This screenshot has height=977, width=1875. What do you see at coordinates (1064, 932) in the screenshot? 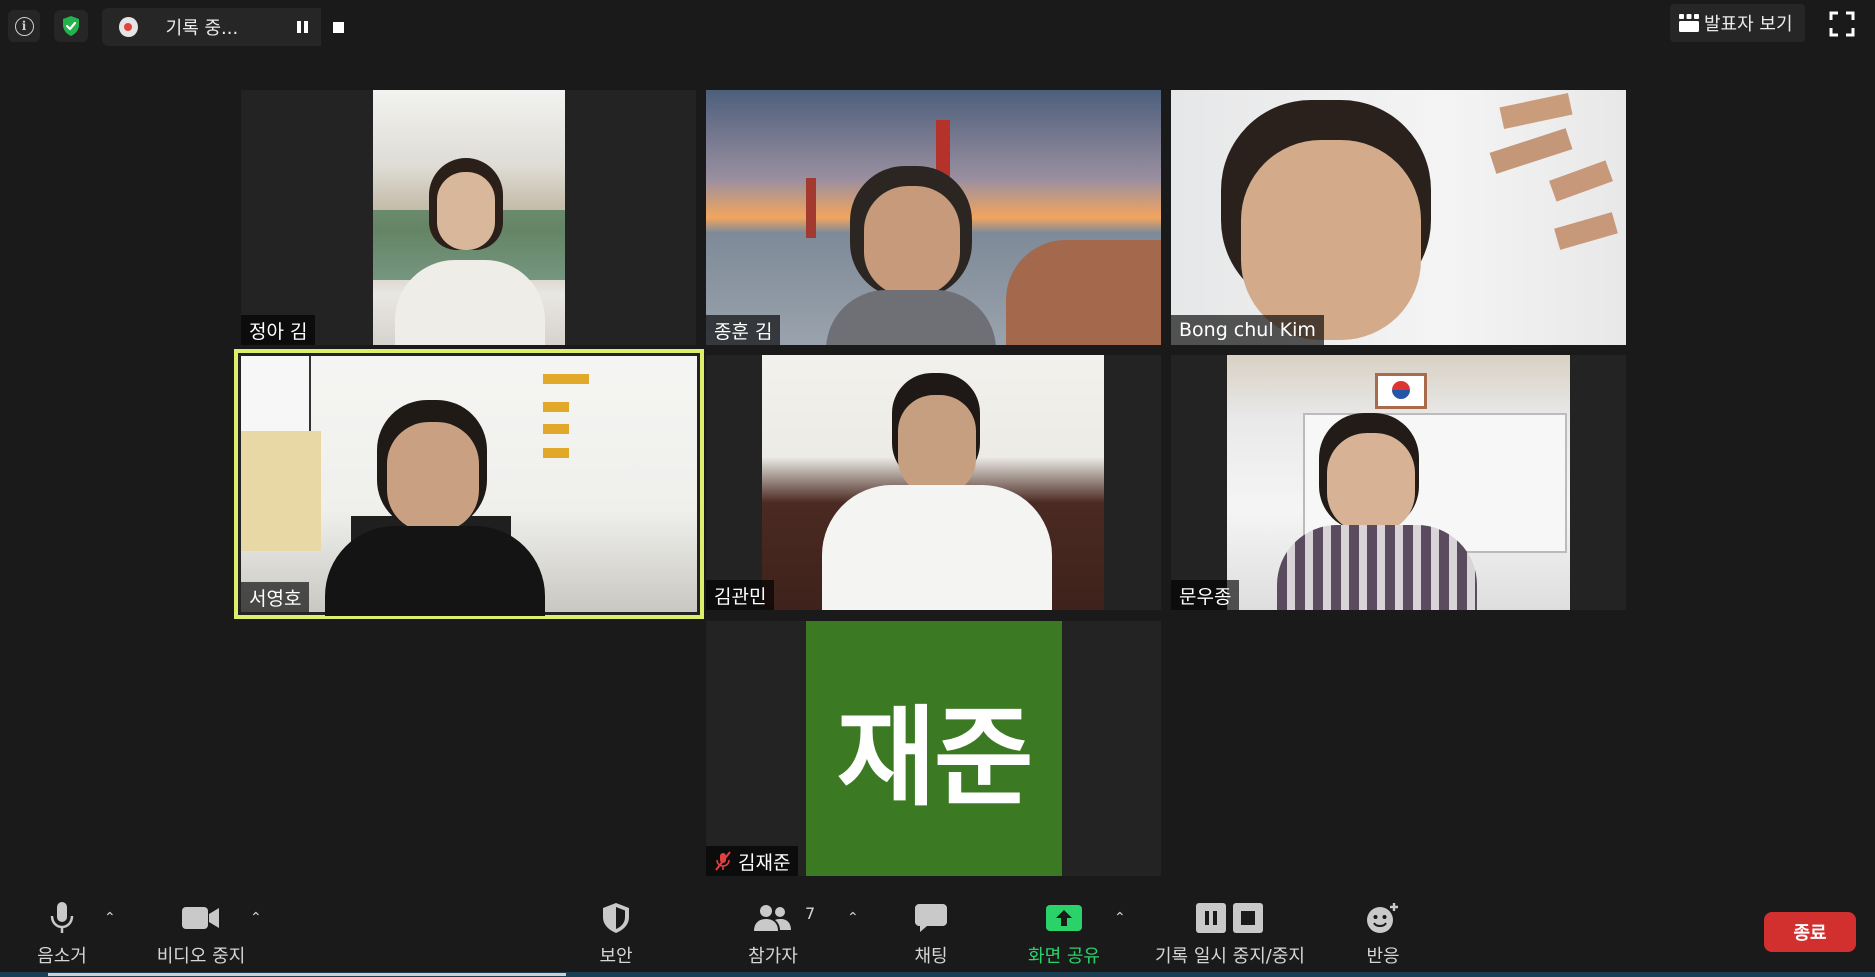
I see `share-screen-button: 화면 공유` at bounding box center [1064, 932].